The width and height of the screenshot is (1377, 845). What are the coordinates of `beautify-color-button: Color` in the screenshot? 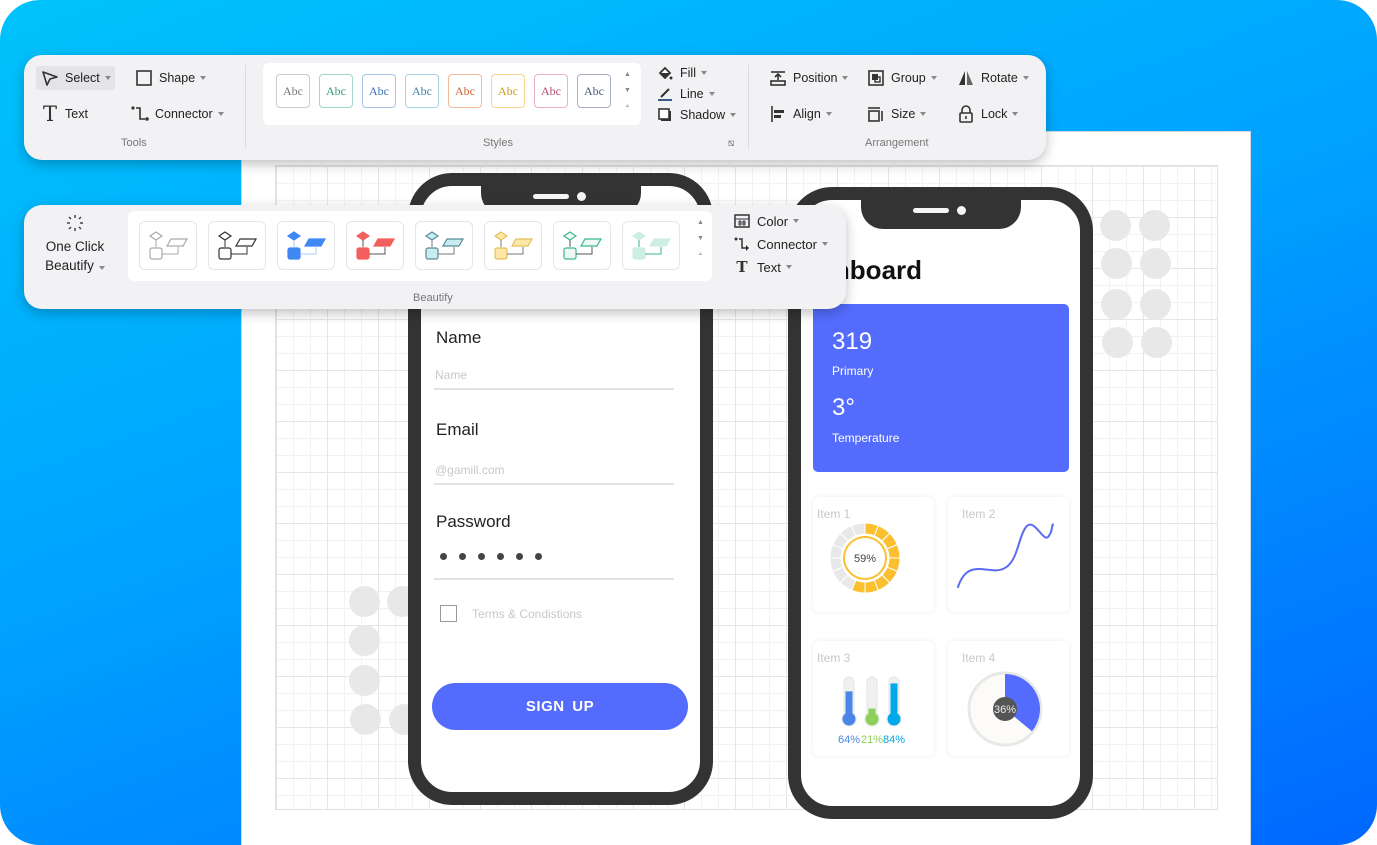 It's located at (765, 221).